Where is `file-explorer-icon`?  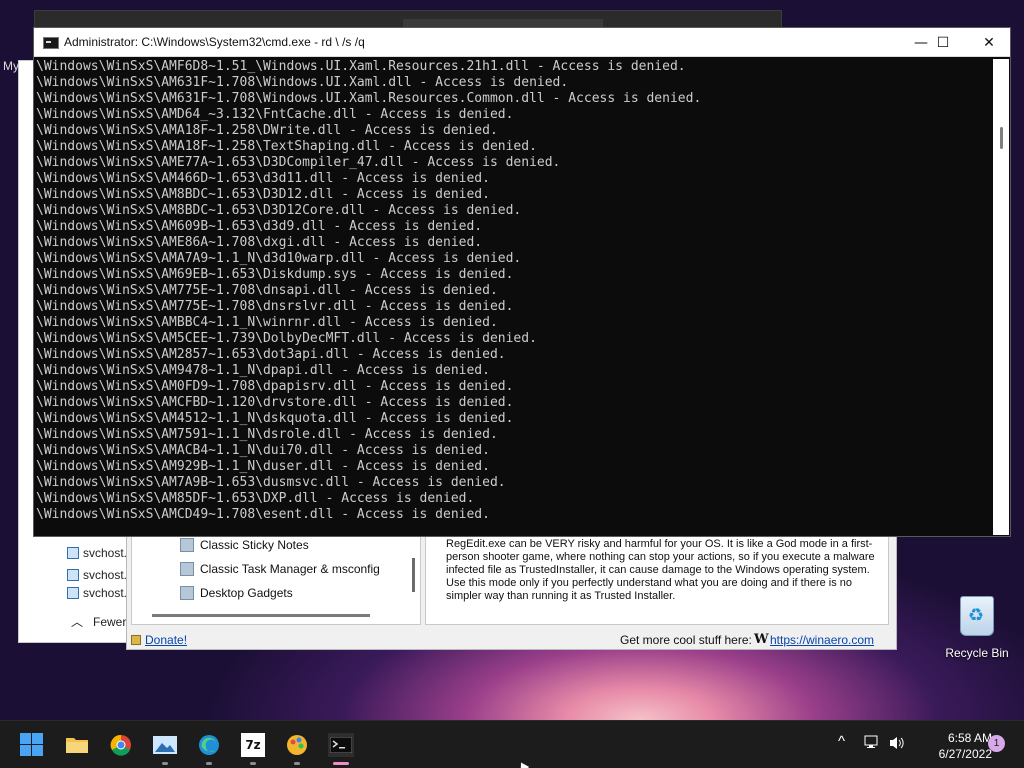 file-explorer-icon is located at coordinates (77, 745).